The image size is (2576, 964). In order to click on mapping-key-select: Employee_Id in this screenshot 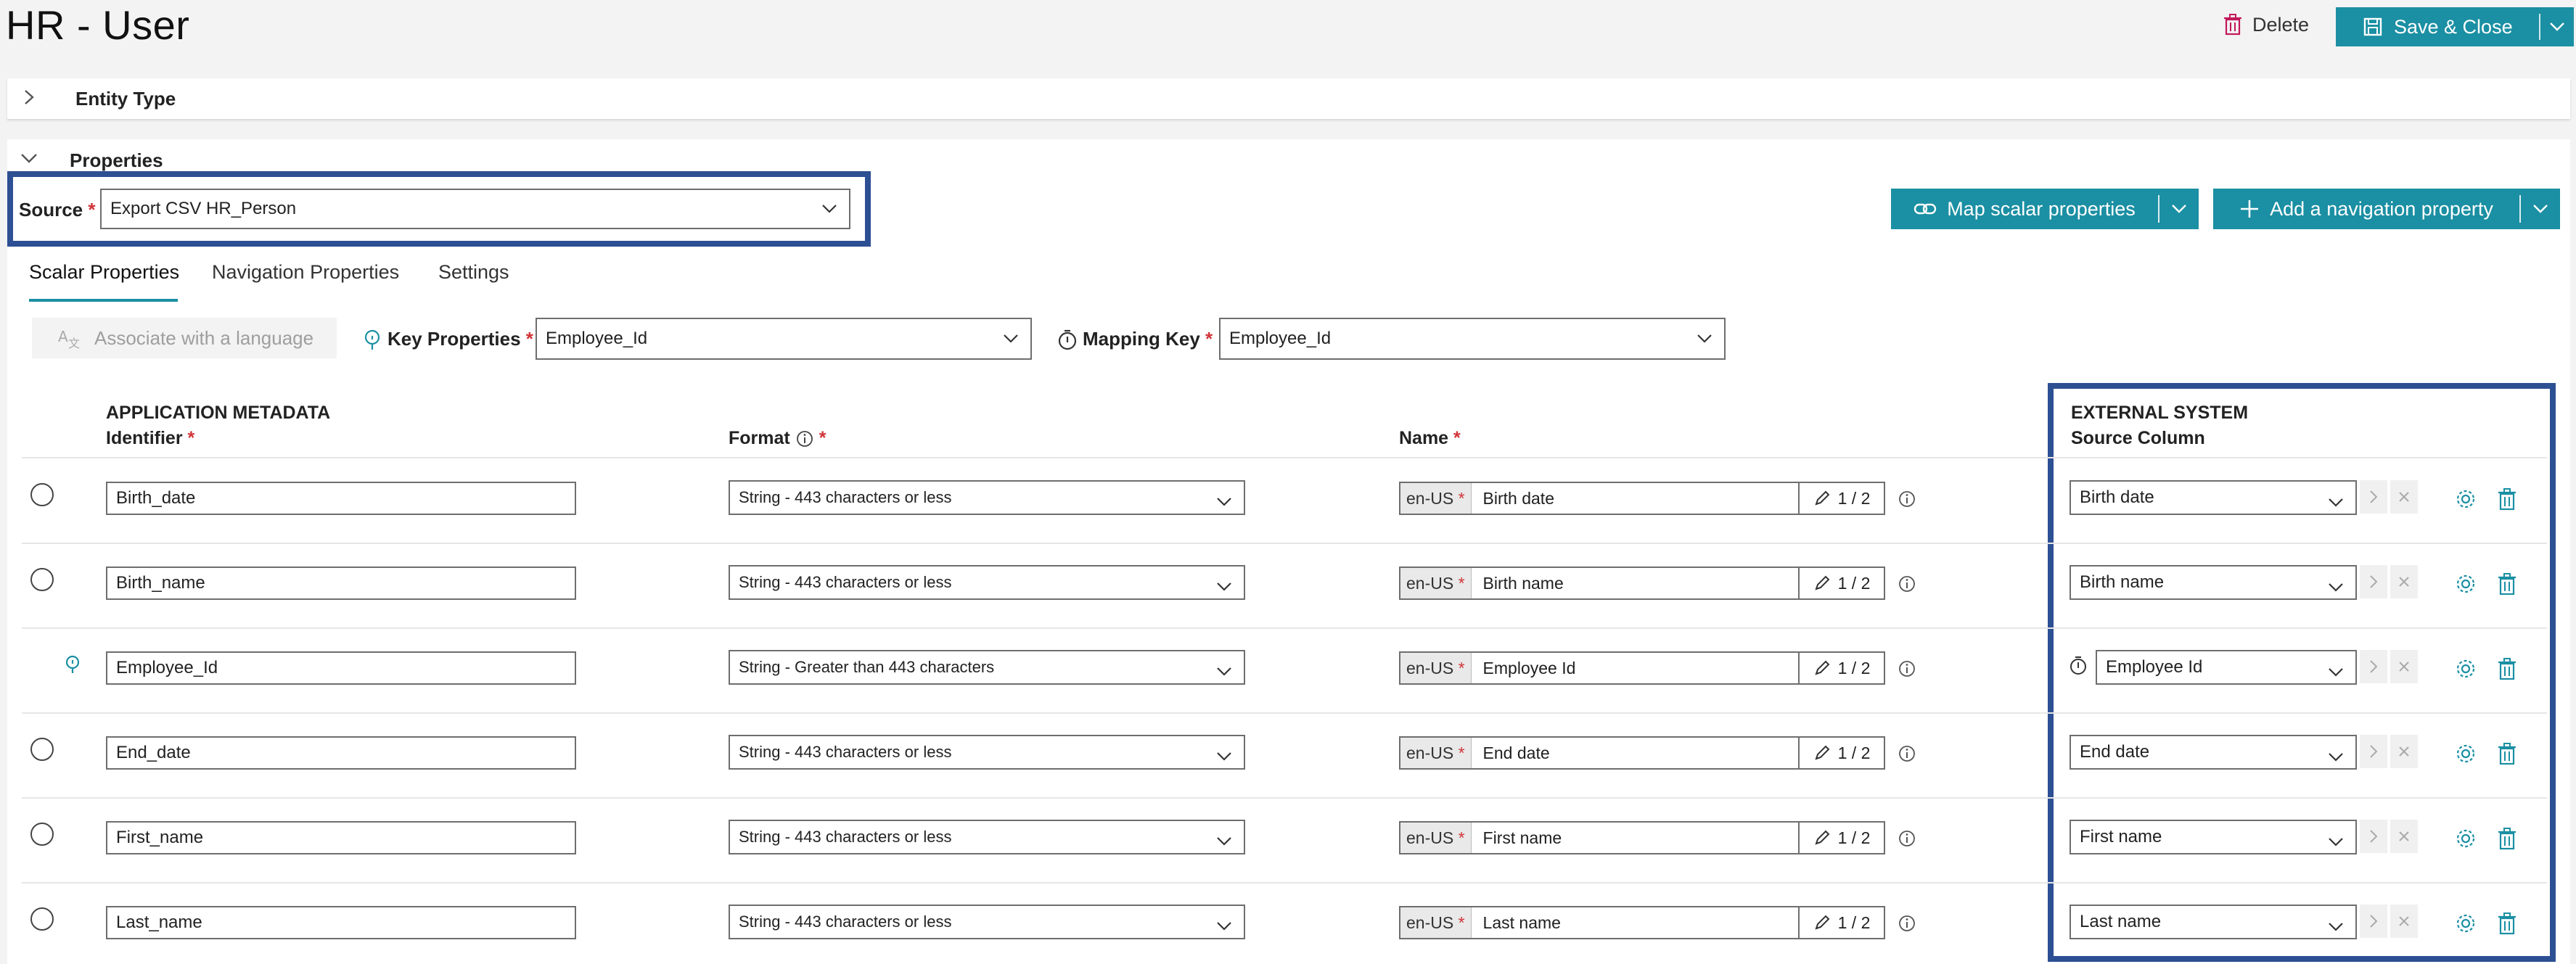, I will do `click(1472, 339)`.